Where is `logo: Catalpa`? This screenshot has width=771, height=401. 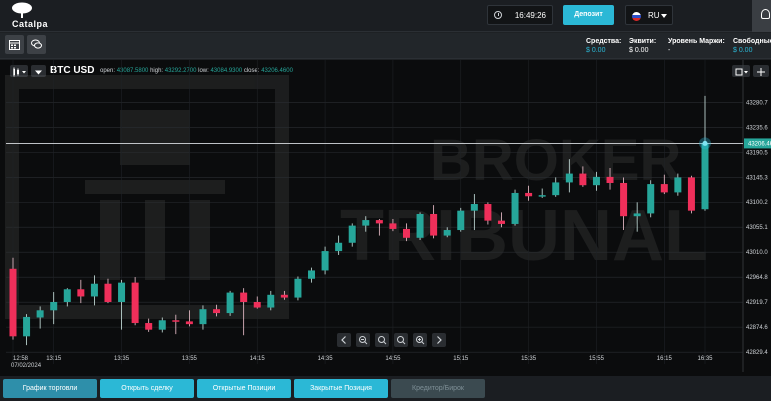
logo: Catalpa is located at coordinates (27, 16).